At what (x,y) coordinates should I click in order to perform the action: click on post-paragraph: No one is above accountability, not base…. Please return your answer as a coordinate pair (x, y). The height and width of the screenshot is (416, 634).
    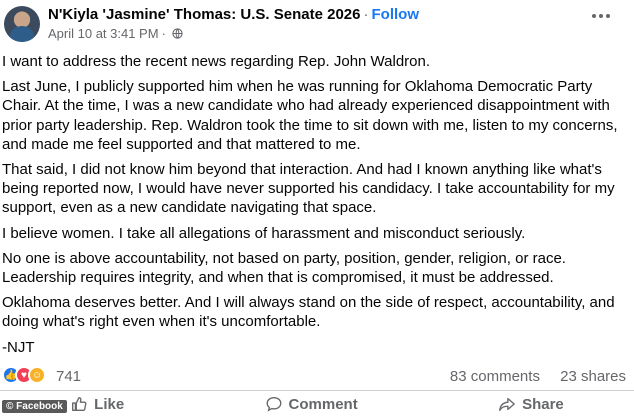
    Looking at the image, I should click on (284, 268).